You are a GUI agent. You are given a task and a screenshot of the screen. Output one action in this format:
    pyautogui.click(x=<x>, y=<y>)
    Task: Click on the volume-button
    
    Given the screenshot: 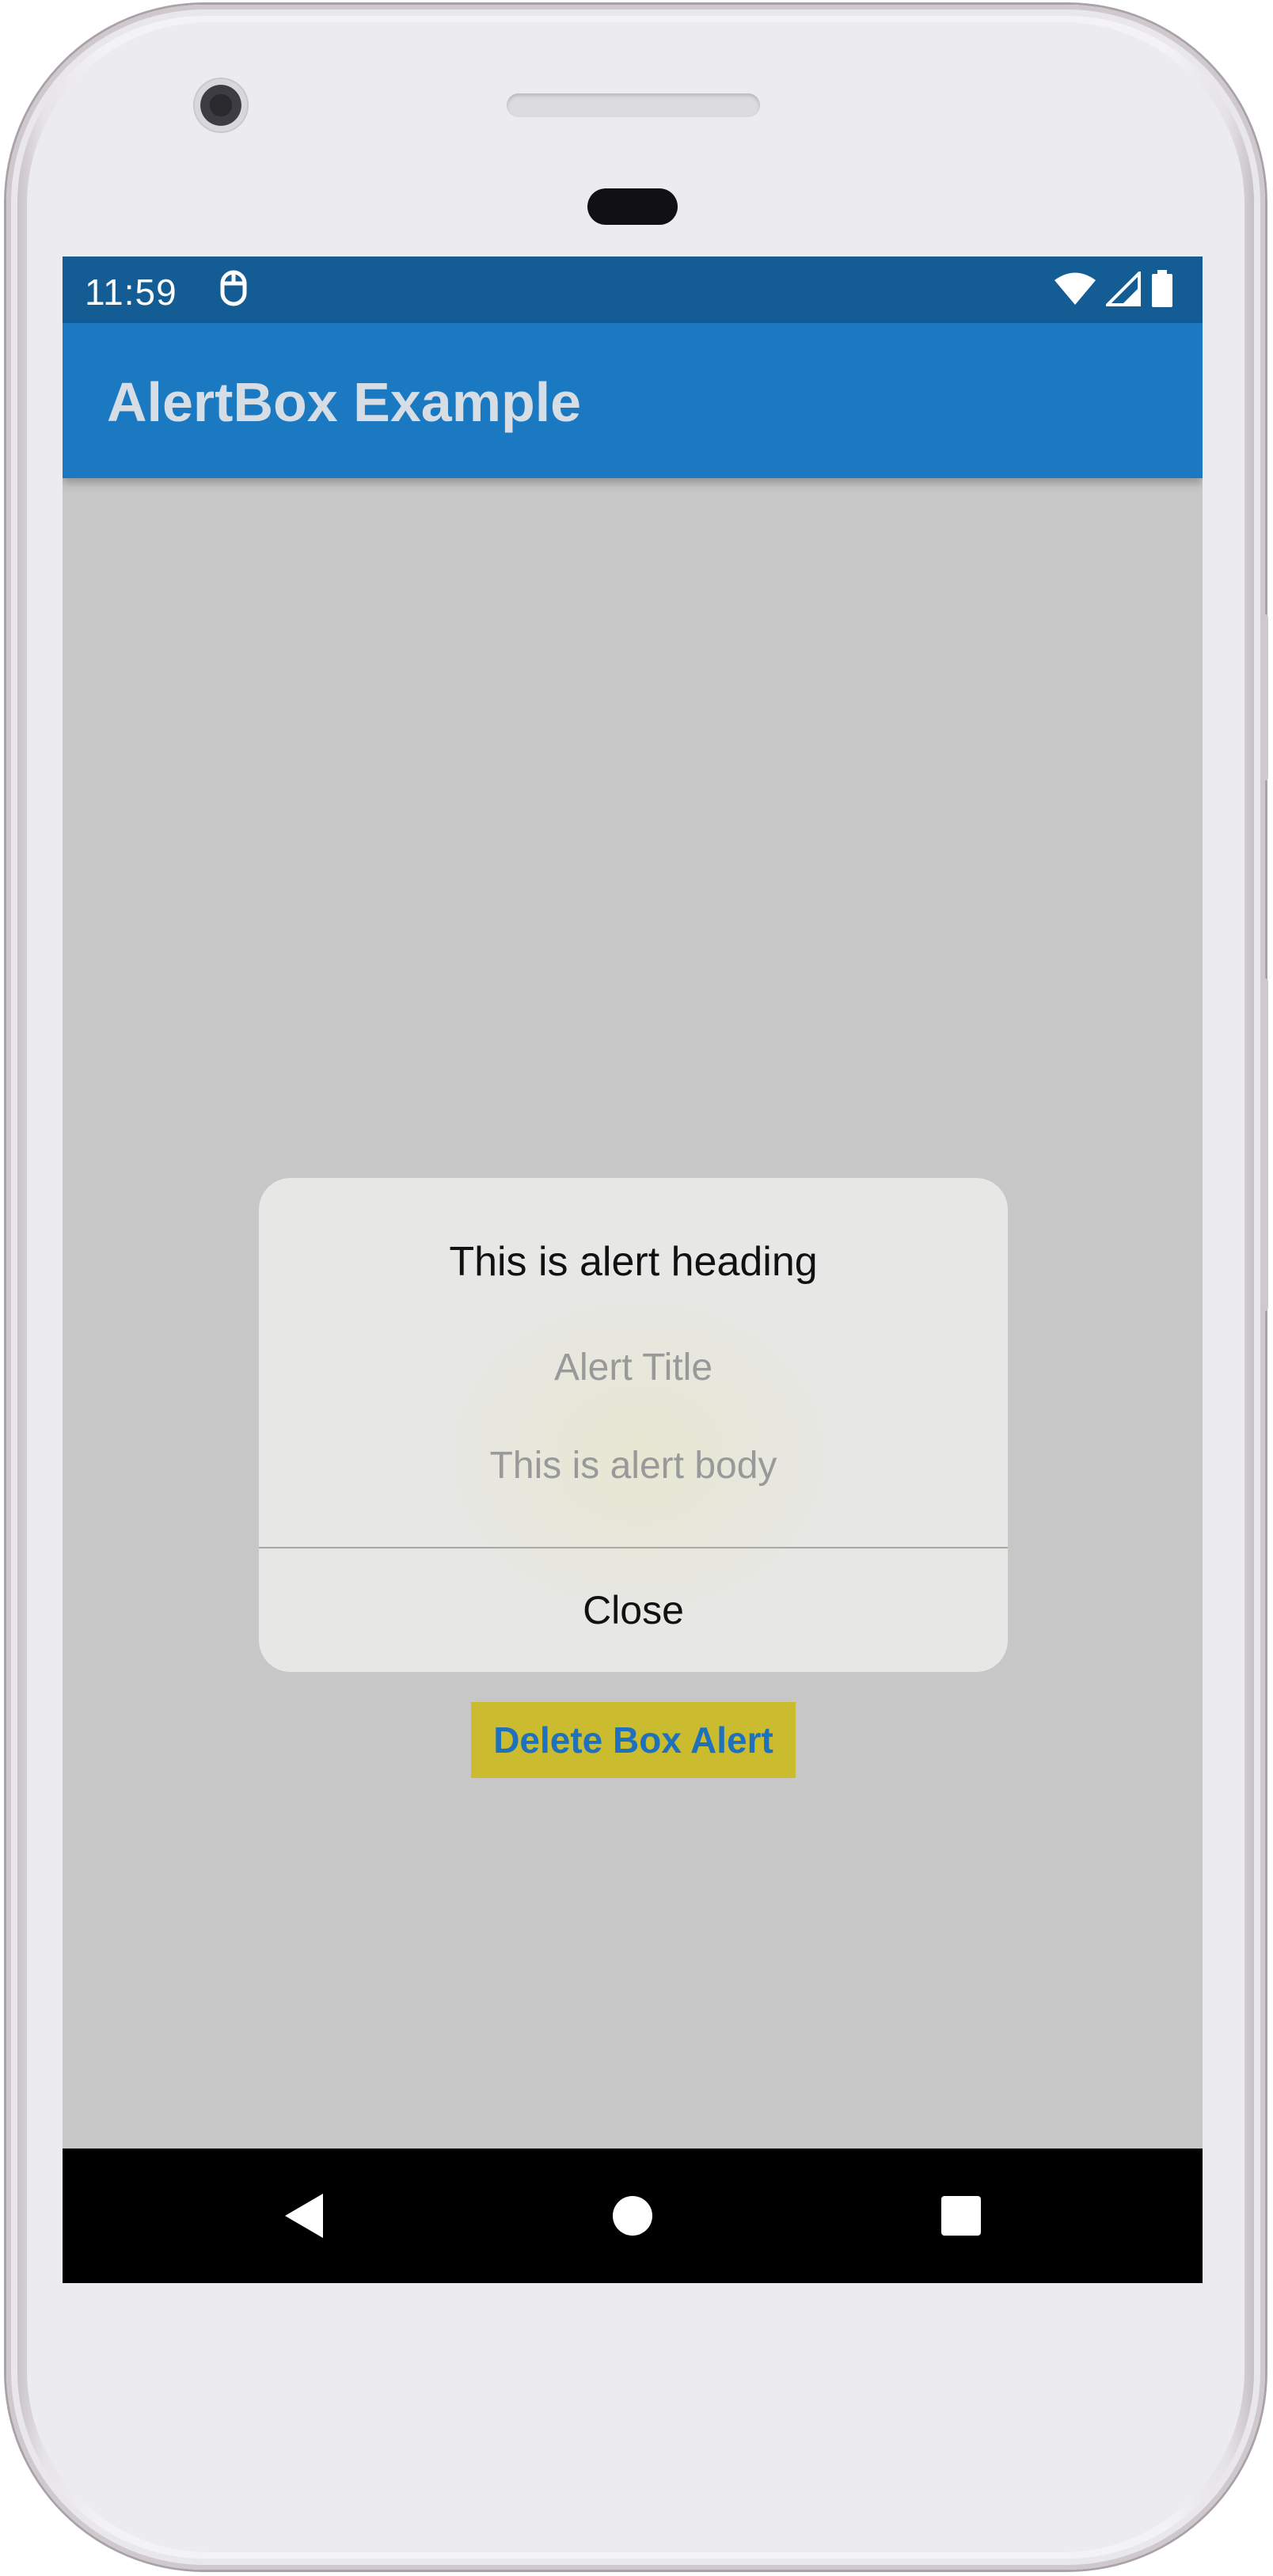 What is the action you would take?
    pyautogui.click(x=1264, y=1144)
    